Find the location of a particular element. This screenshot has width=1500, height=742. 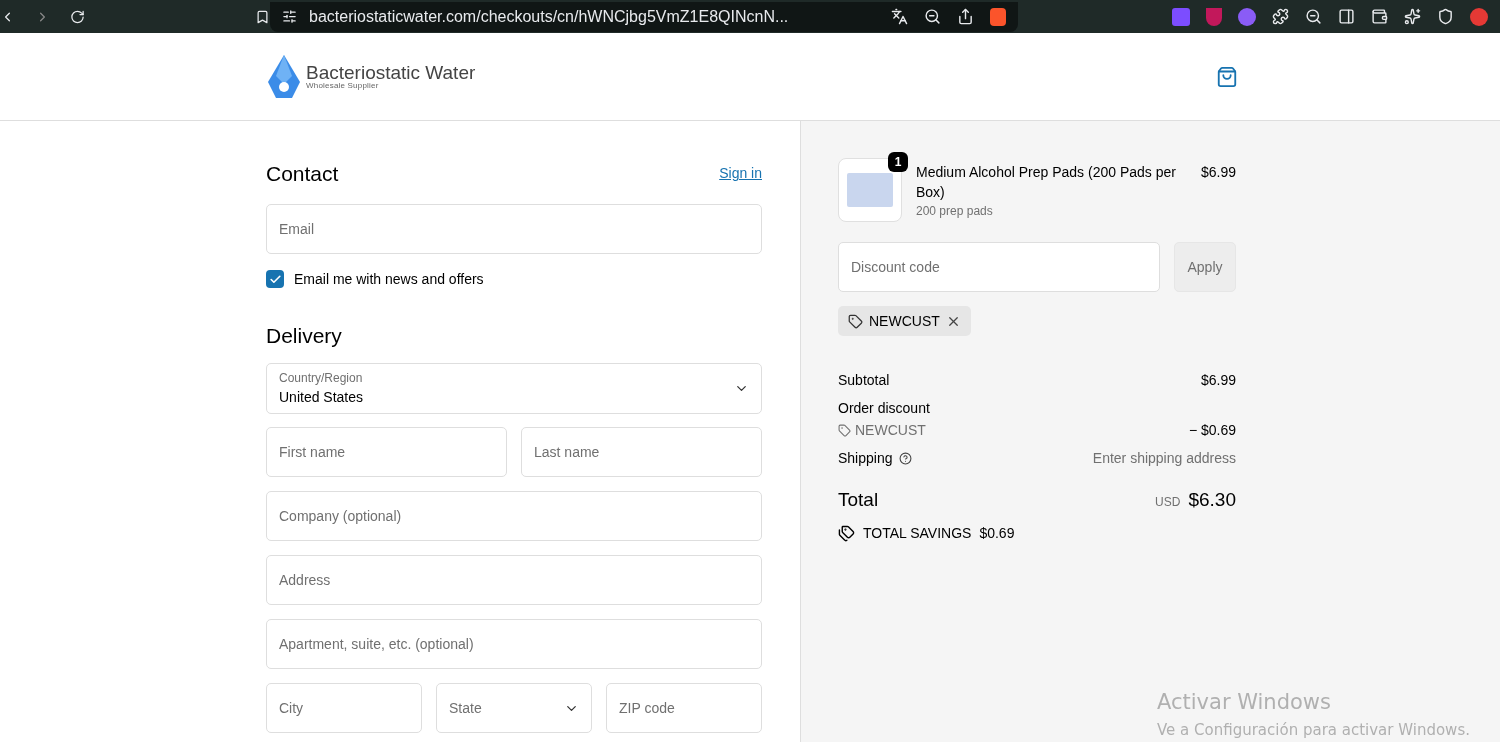

apply-button: Apply is located at coordinates (1205, 267).